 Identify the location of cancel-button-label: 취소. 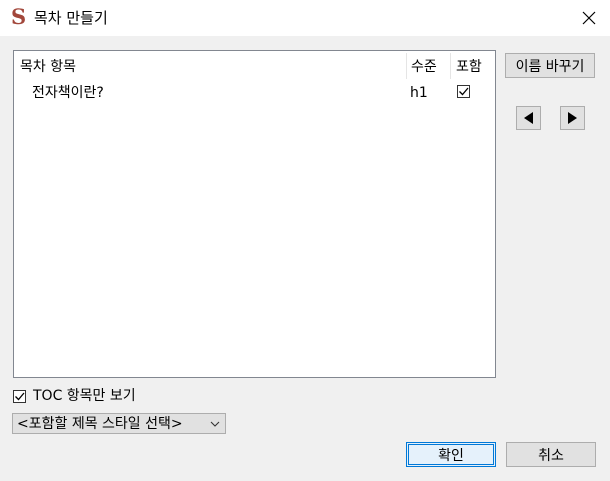
(551, 455).